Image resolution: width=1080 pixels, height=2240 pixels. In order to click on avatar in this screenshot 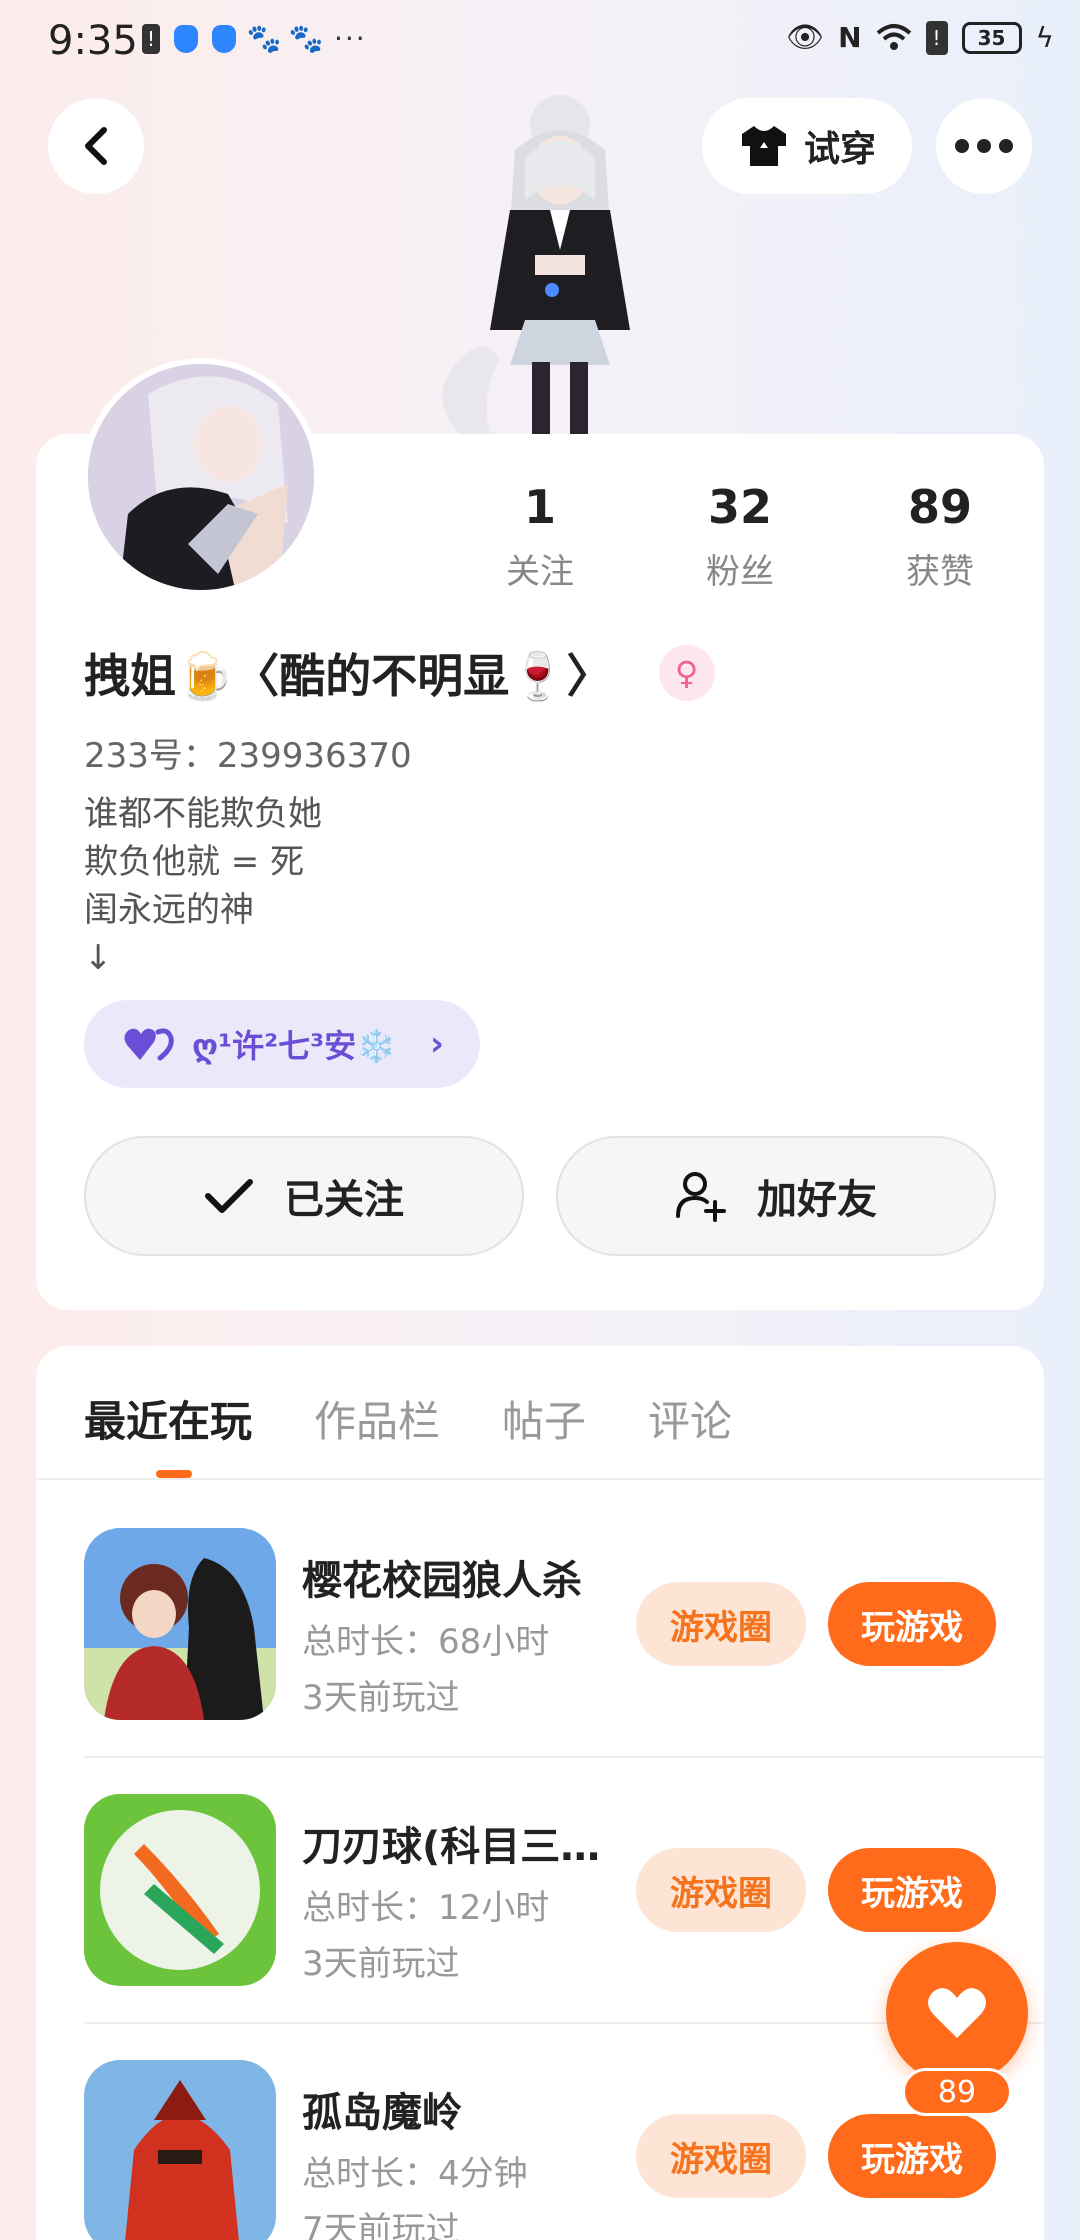, I will do `click(201, 477)`.